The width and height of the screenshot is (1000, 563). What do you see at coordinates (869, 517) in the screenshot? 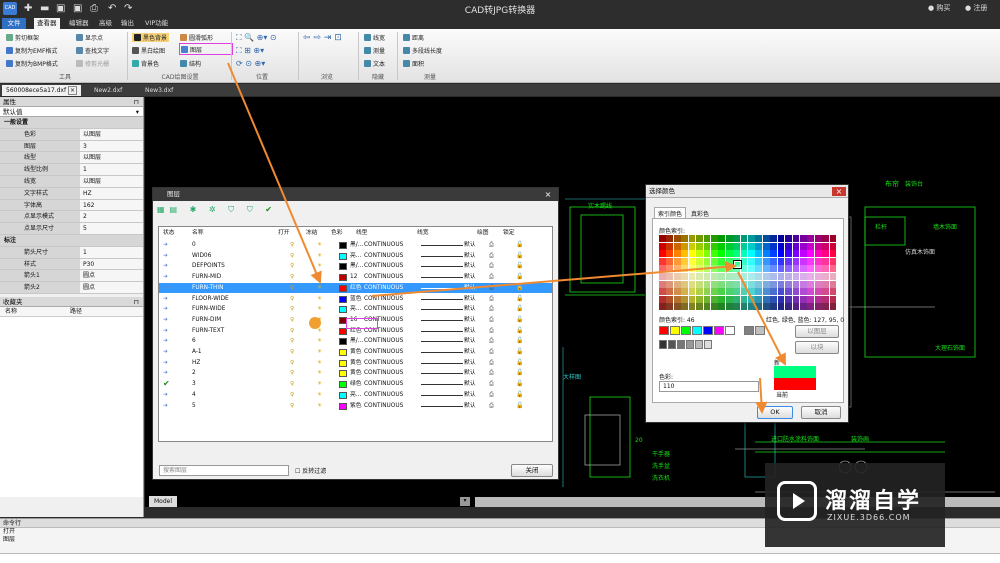
I see `watermark-url: ZIXUE.3D66.COM` at bounding box center [869, 517].